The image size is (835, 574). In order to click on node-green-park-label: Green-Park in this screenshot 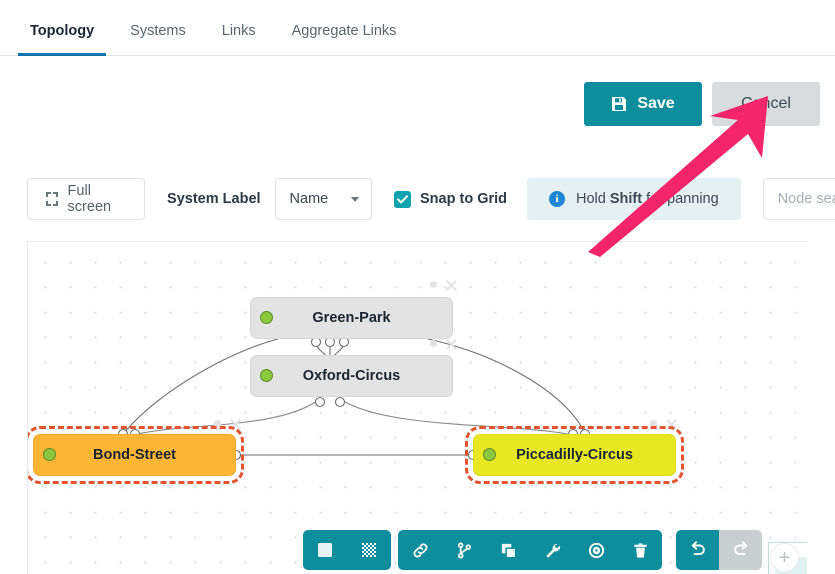, I will do `click(351, 318)`.